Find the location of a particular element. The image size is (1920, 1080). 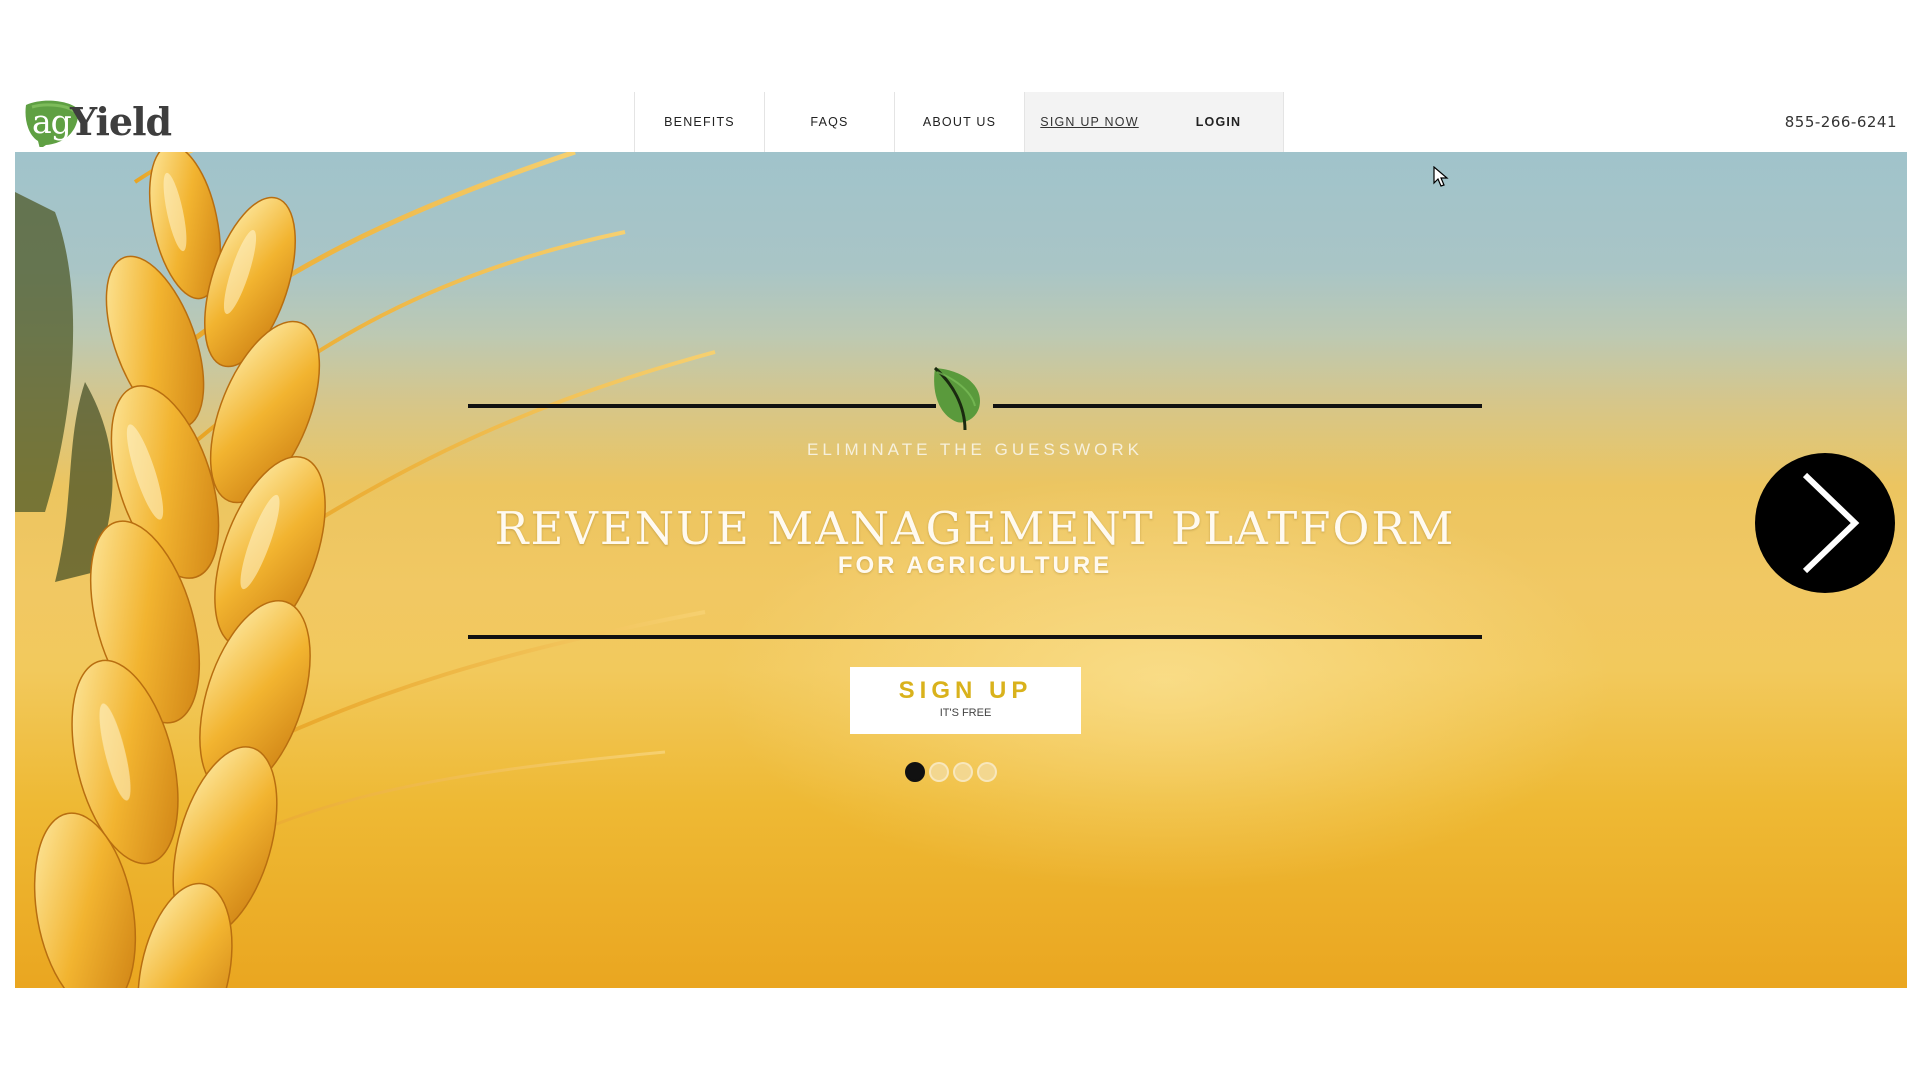

sign-up-sublabel: IT'S FREE is located at coordinates (965, 713).